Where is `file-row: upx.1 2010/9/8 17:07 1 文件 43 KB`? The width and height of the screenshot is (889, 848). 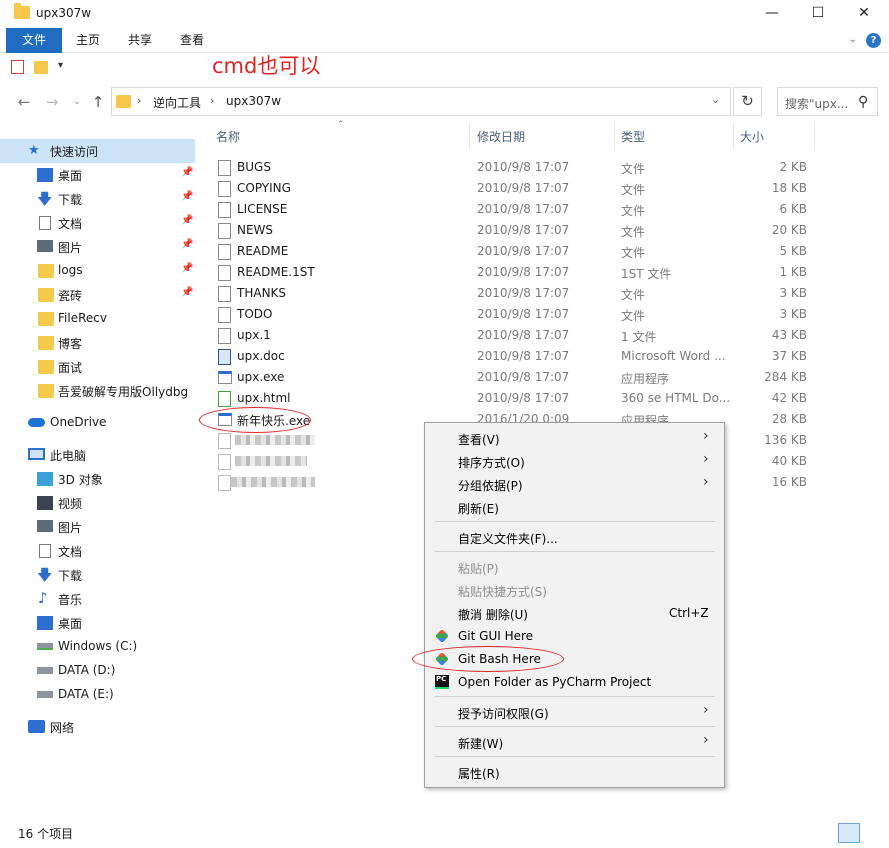
file-row: upx.1 2010/9/8 17:07 1 文件 43 KB is located at coordinates (509, 335).